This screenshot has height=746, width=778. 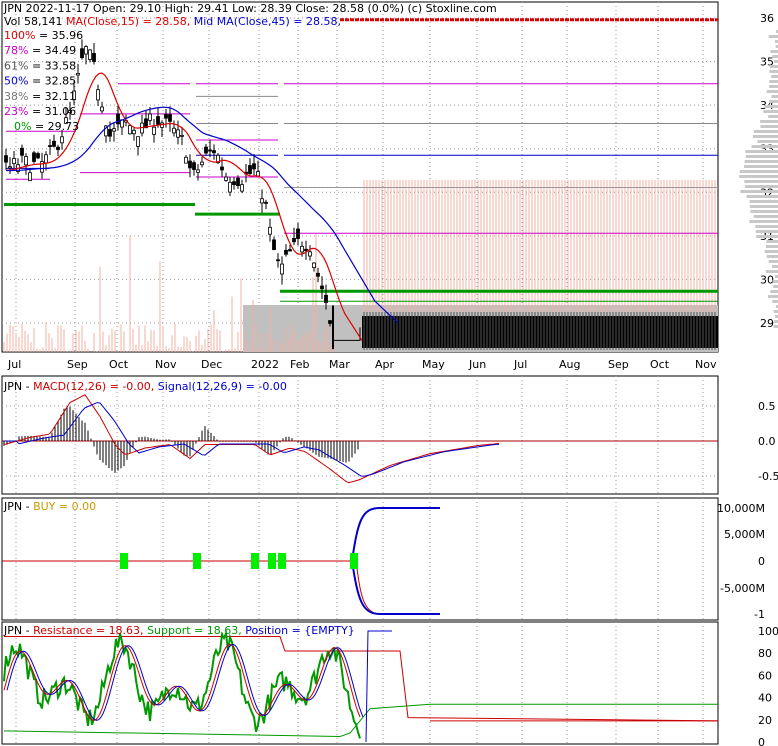 I want to click on position-axis-label: 100, so click(x=768, y=631).